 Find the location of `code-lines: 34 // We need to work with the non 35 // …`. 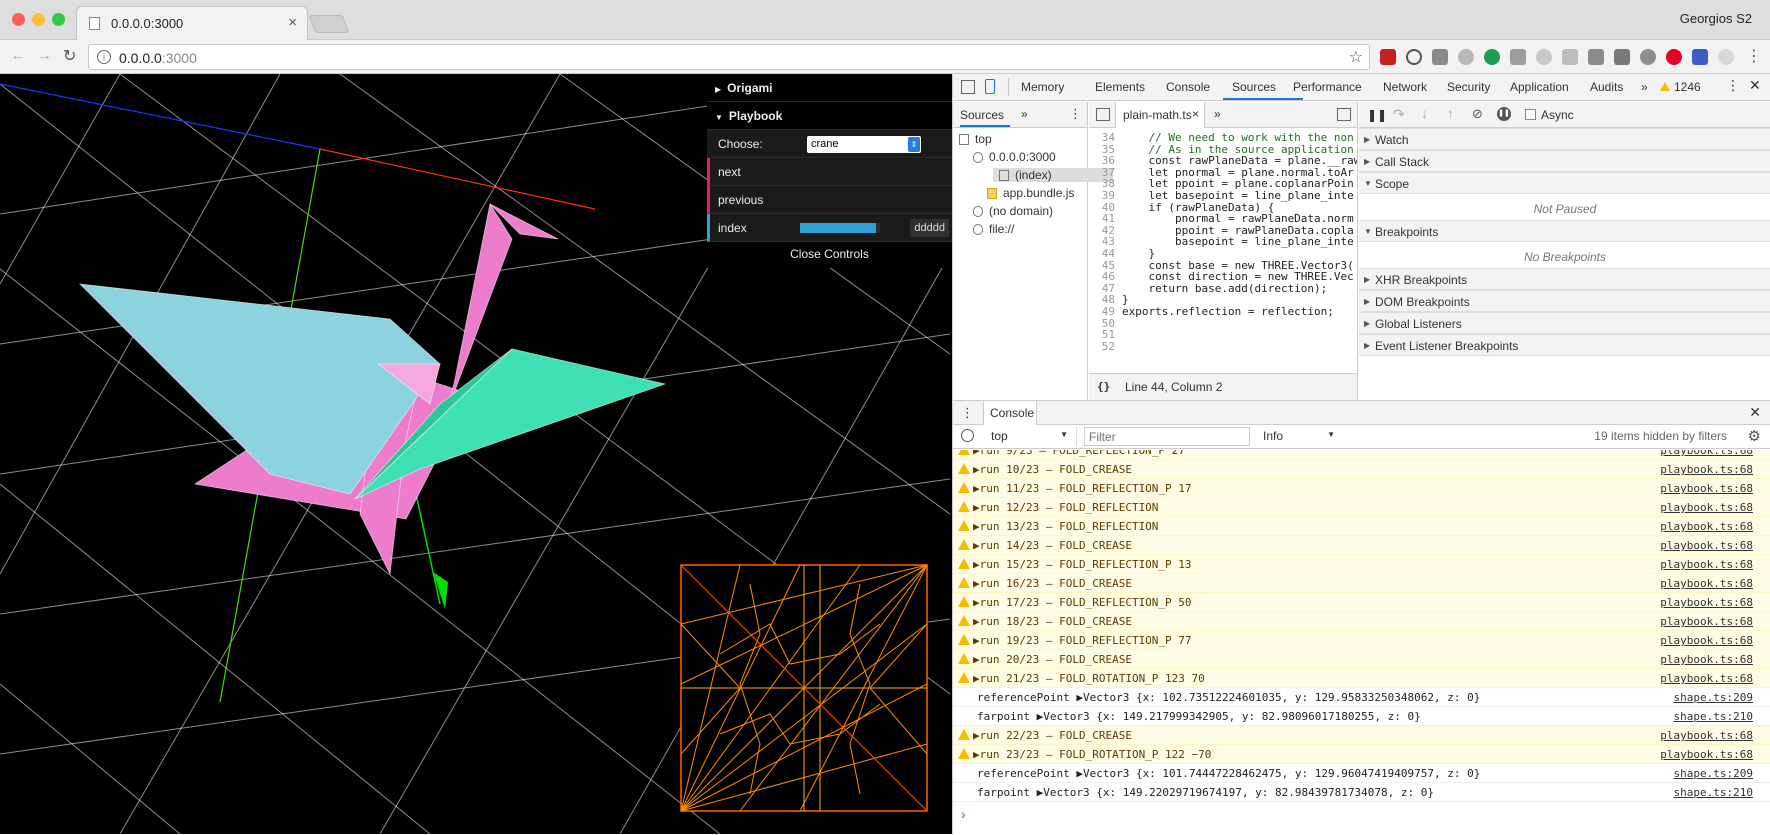

code-lines: 34 // We need to work with the non 35 // … is located at coordinates (1223, 251).